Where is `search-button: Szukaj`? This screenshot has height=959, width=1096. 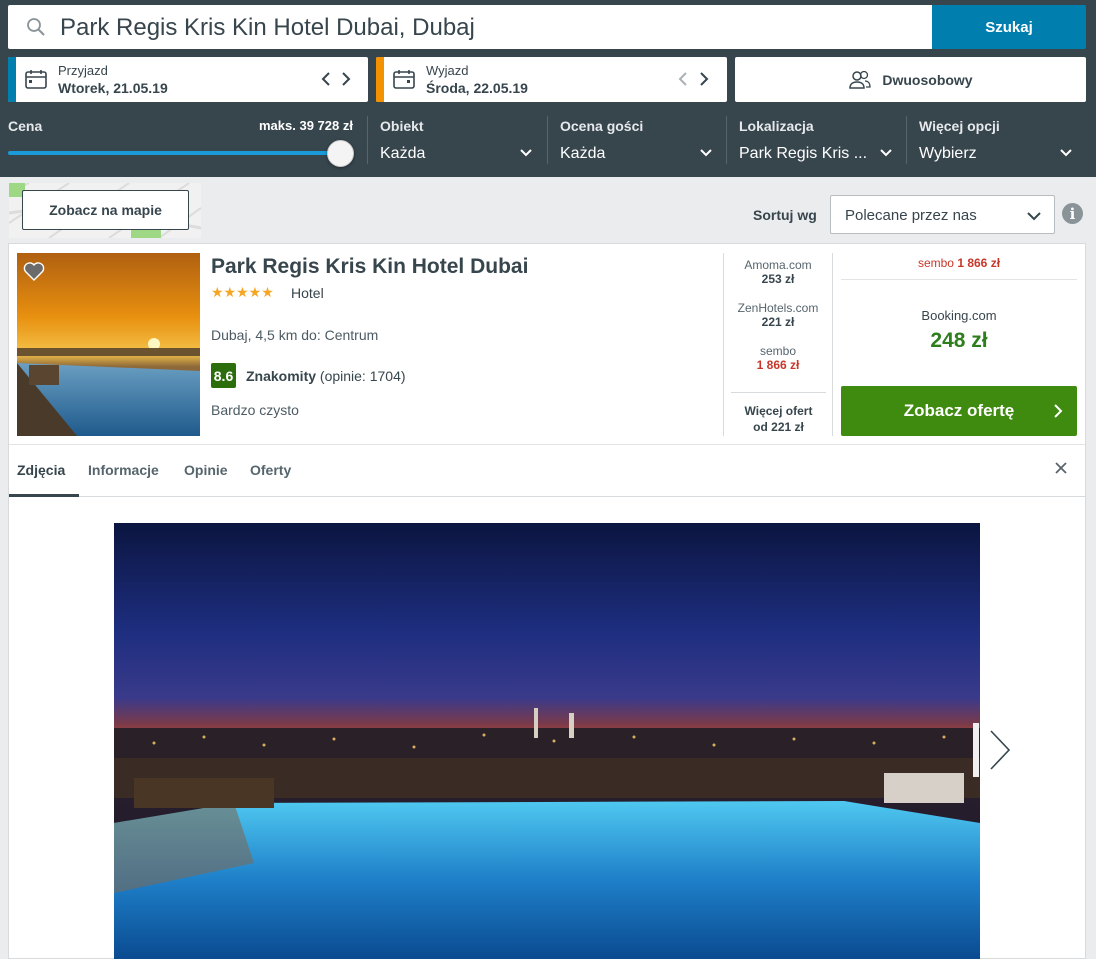
search-button: Szukaj is located at coordinates (1009, 27).